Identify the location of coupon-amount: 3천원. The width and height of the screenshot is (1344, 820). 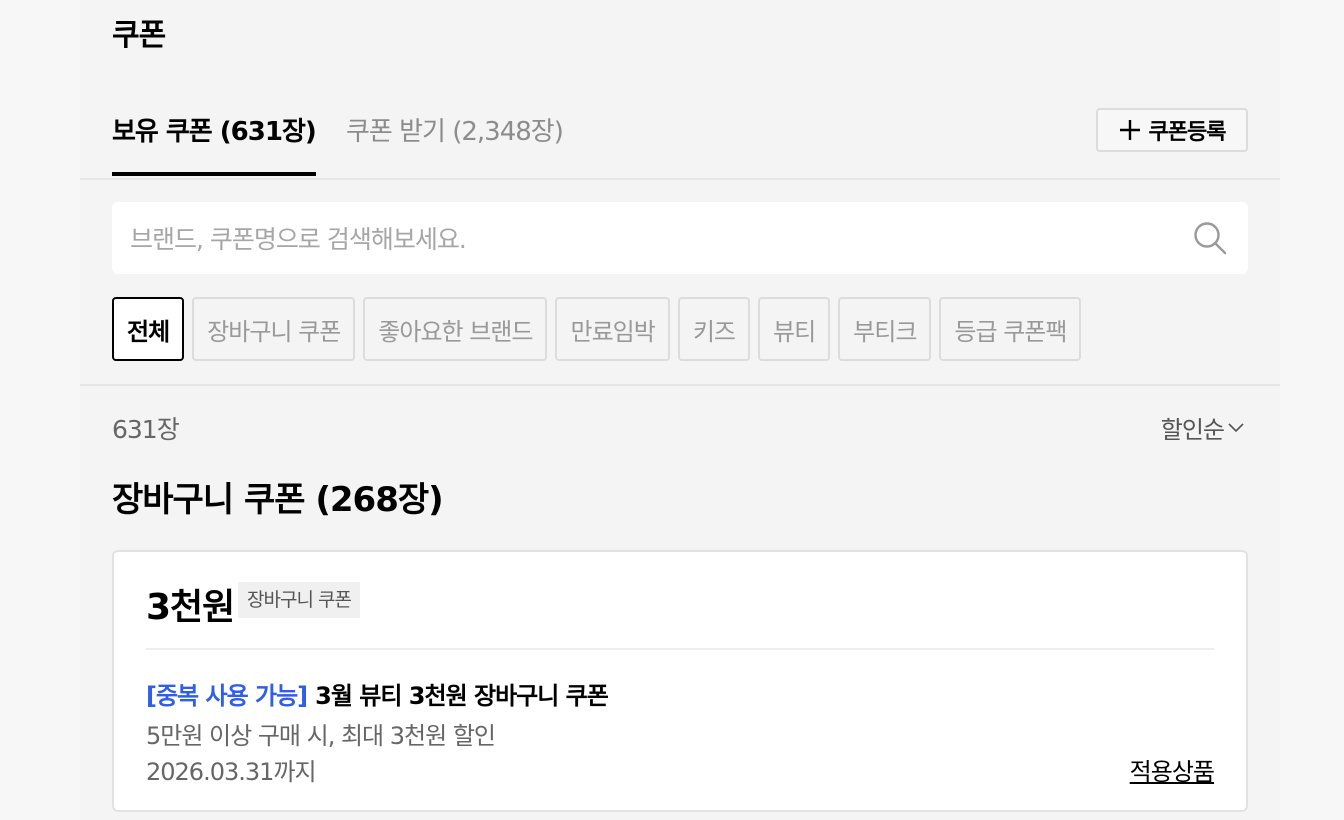
(190, 607).